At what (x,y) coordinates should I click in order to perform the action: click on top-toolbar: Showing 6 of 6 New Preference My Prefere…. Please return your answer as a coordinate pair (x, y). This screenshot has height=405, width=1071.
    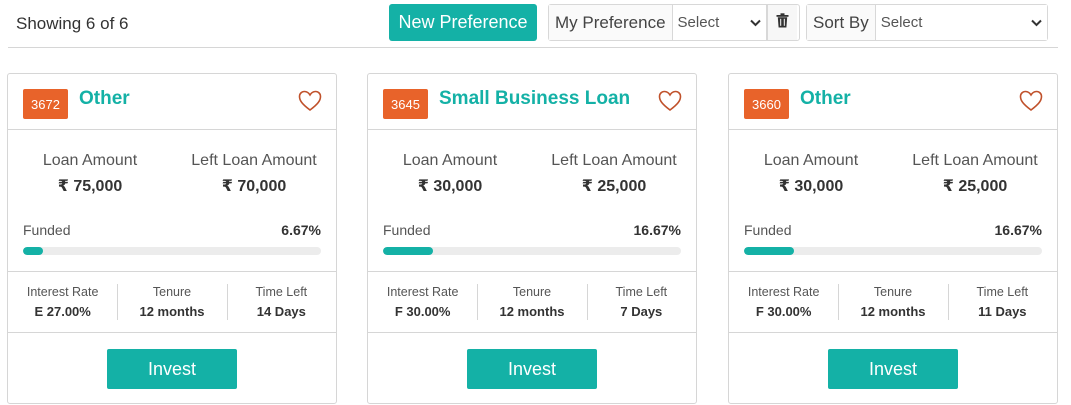
    Looking at the image, I should click on (533, 24).